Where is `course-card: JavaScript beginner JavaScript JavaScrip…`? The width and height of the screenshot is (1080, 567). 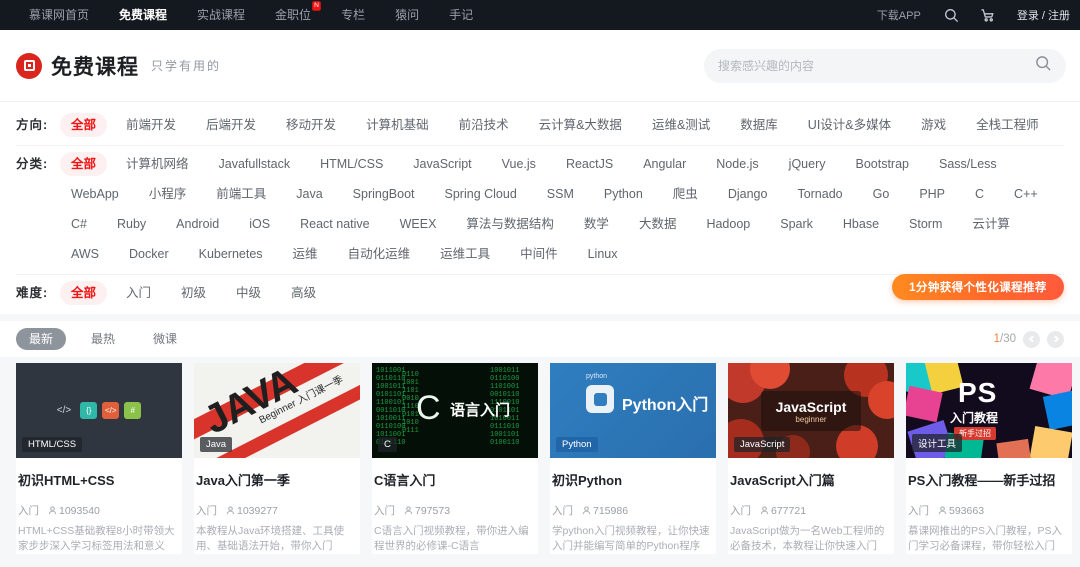 course-card: JavaScript beginner JavaScript JavaScrip… is located at coordinates (811, 458).